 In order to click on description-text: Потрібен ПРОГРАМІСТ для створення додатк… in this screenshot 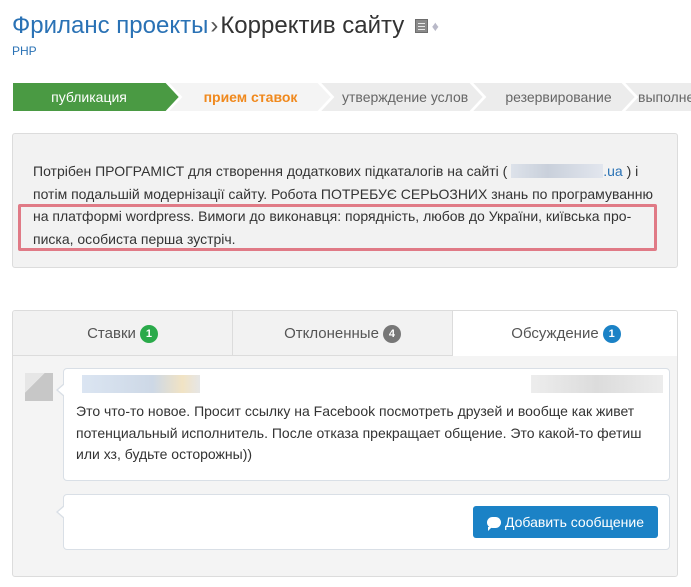, I will do `click(346, 205)`.